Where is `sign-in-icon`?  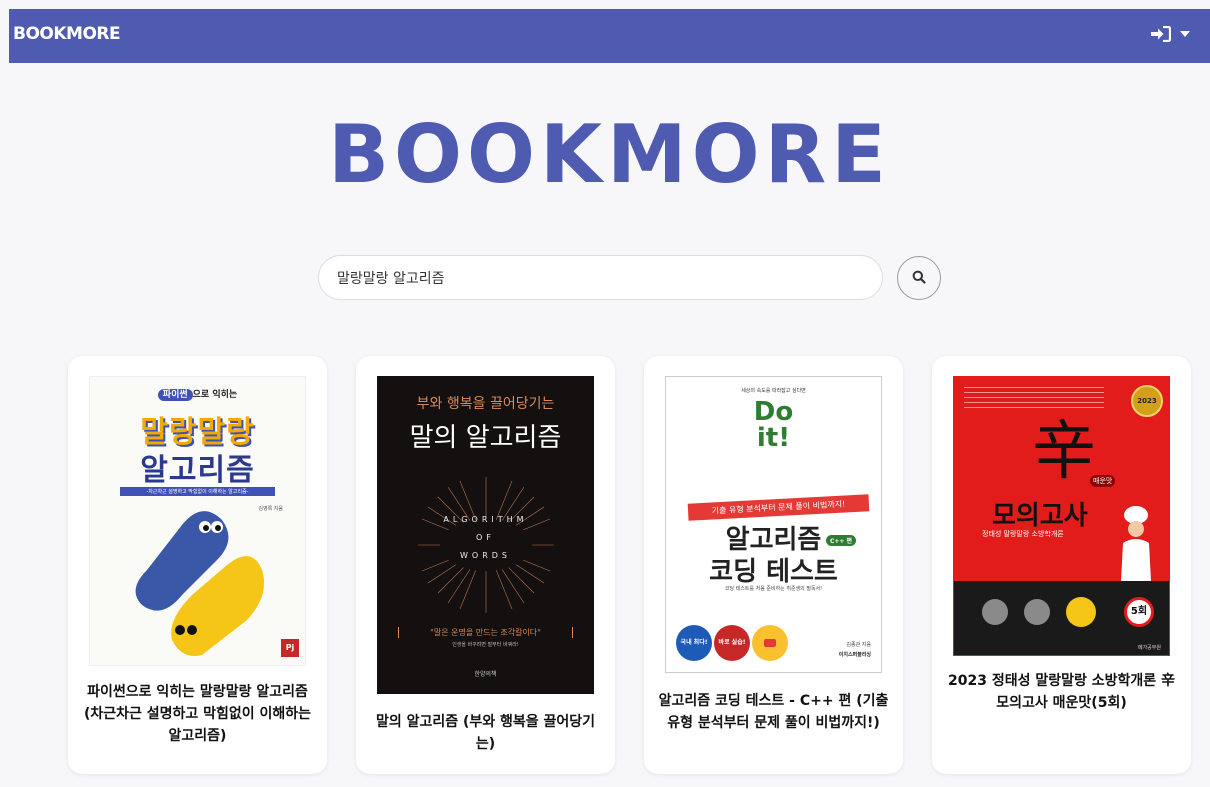
sign-in-icon is located at coordinates (1161, 34).